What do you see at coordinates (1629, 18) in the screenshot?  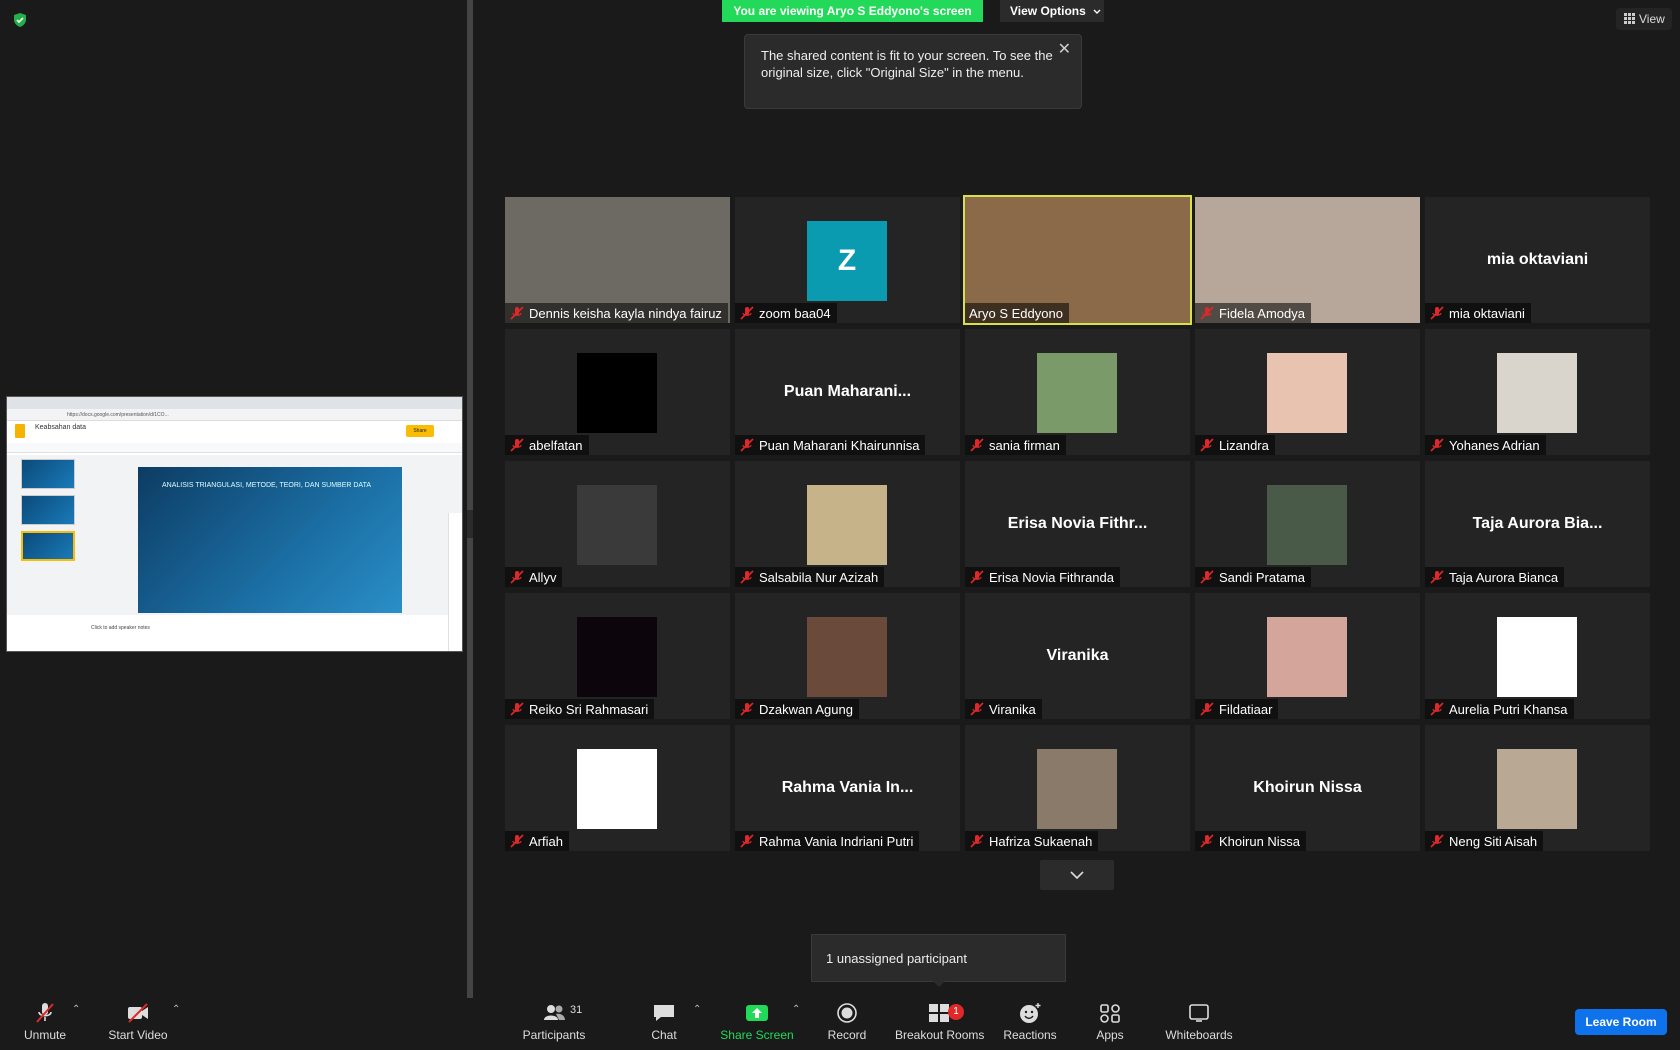 I see `grid-icon` at bounding box center [1629, 18].